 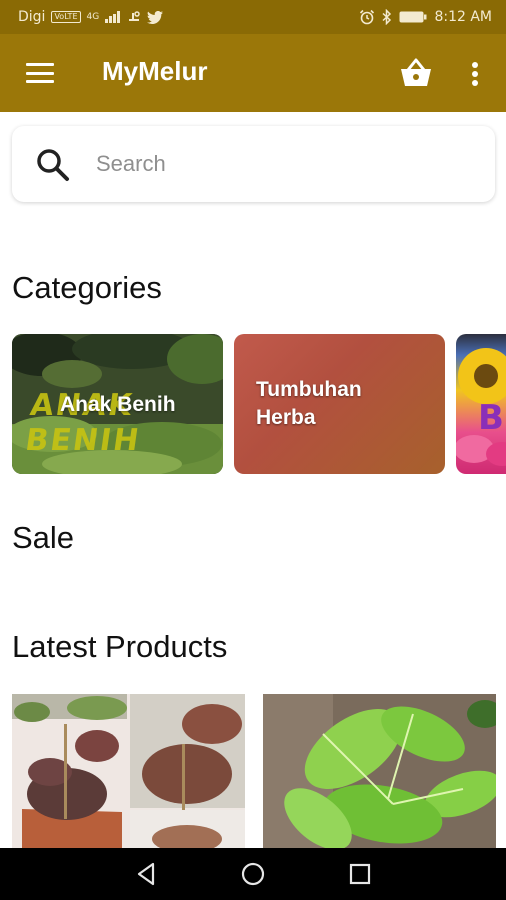 I want to click on category-card-anak-benih: ANAK BENIH Anak Benih, so click(x=117, y=404).